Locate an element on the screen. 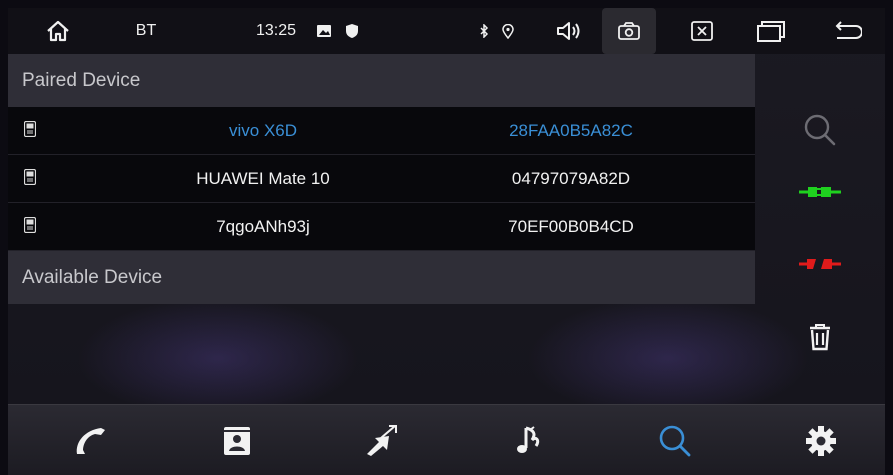 This screenshot has width=893, height=475. status-bar: BT 13:25 is located at coordinates (446, 31).